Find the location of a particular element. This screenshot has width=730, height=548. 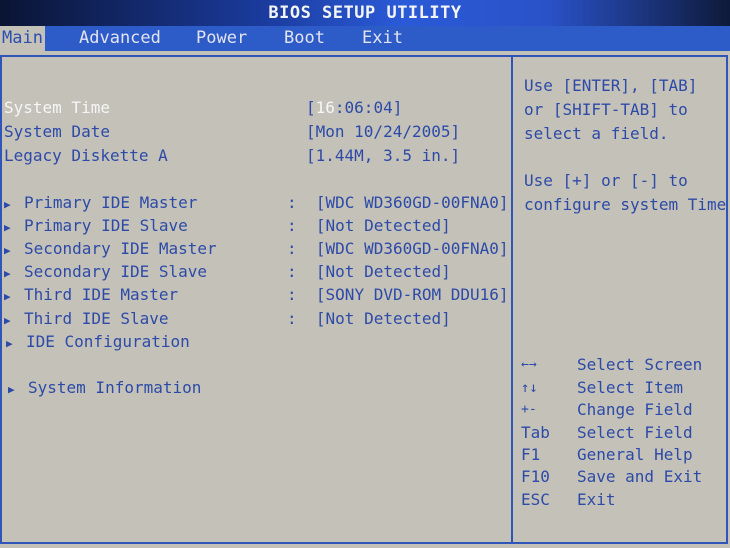

title-bar: BIOS SETUP UTILITY is located at coordinates (365, 13).